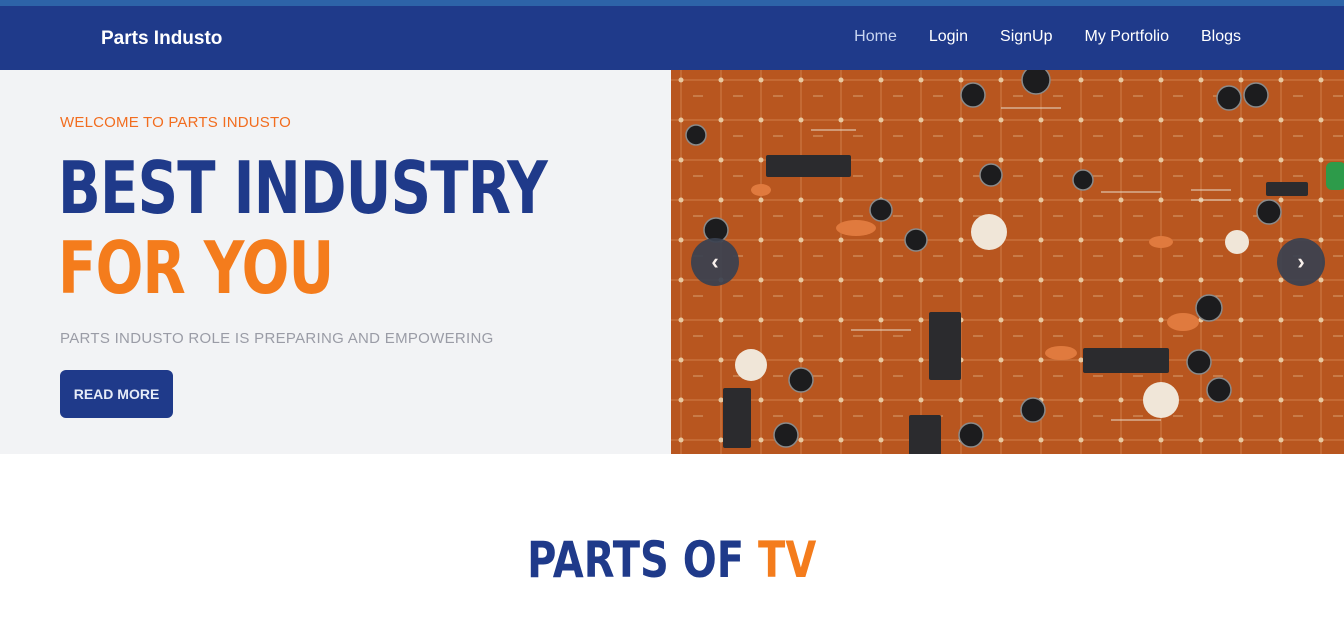 The image size is (1344, 629). Describe the element at coordinates (1127, 37) in the screenshot. I see `nav-link-my-portfolio: My Portfolio` at that location.